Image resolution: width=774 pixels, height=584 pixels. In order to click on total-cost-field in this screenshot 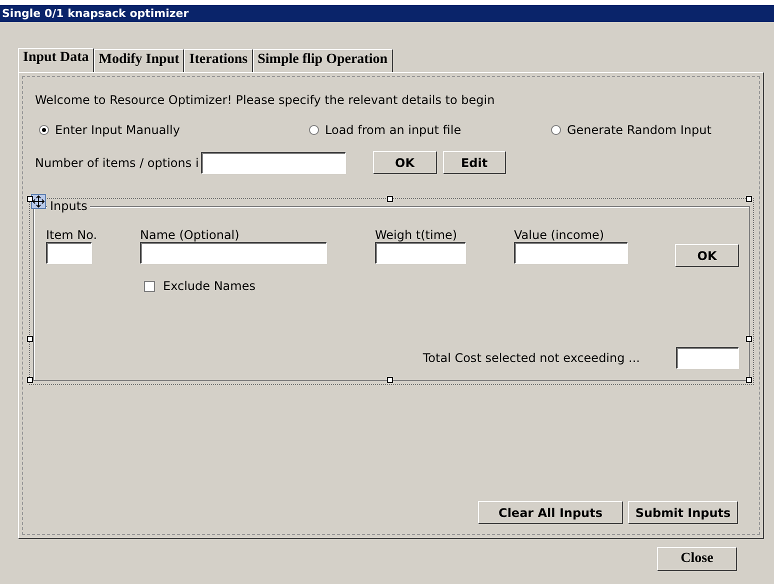, I will do `click(707, 358)`.